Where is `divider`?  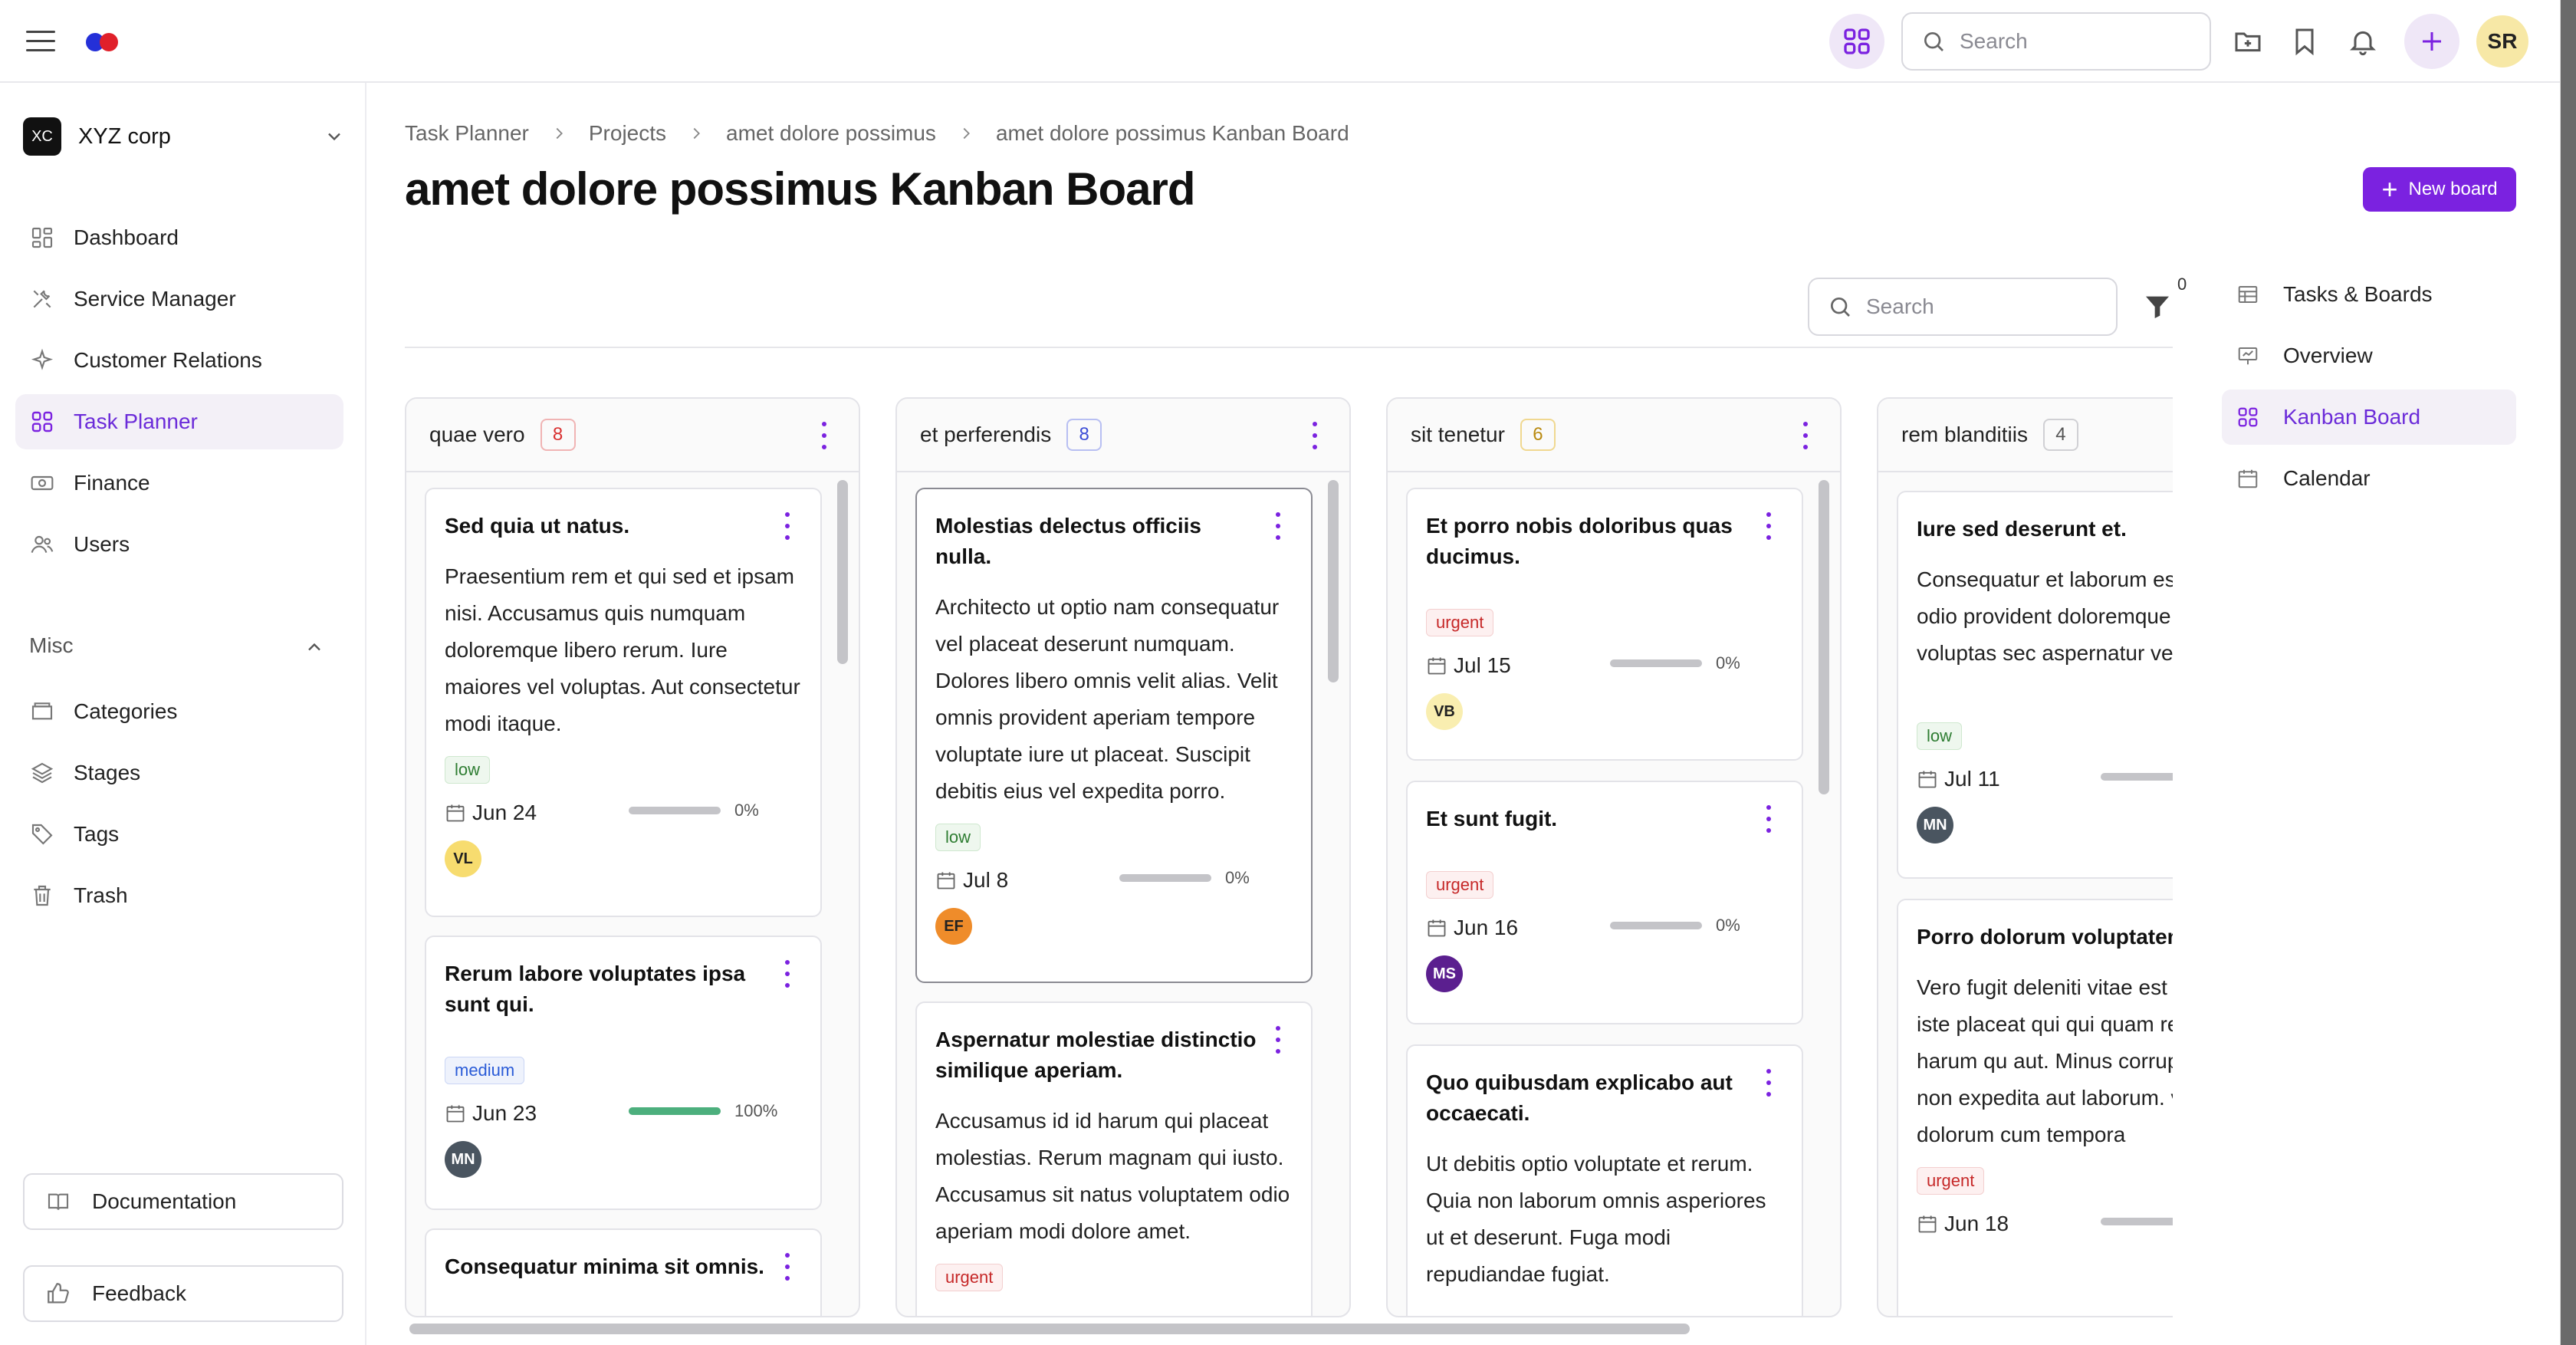
divider is located at coordinates (1289, 348).